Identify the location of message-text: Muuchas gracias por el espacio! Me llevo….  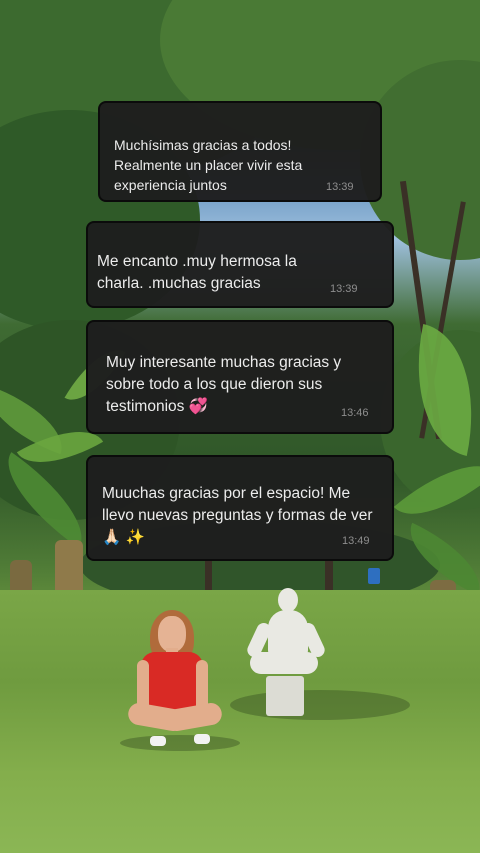
(237, 515).